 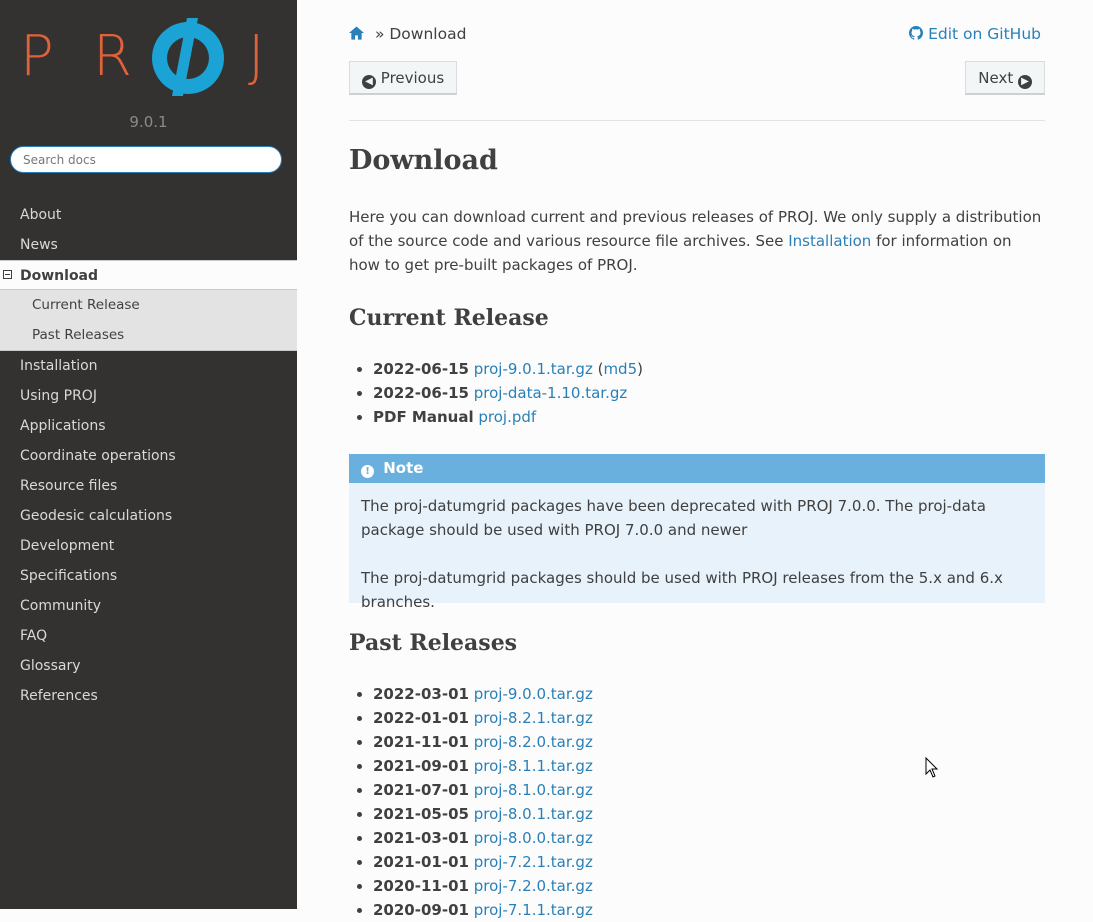 I want to click on version-label: 9.0.1, so click(x=148, y=122).